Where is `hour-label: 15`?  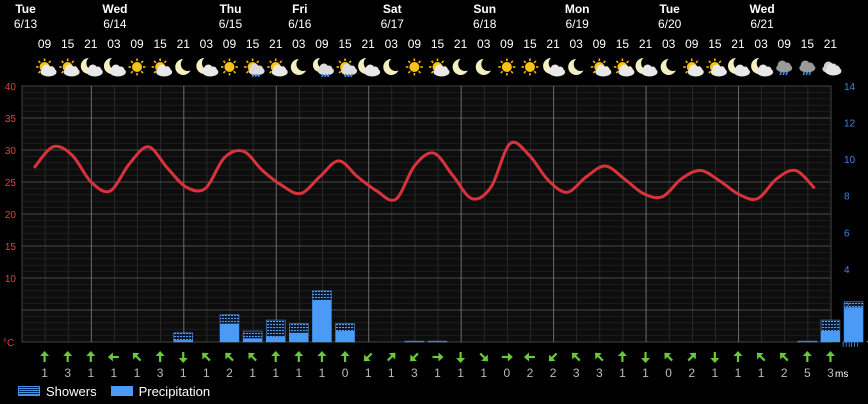
hour-label: 15 is located at coordinates (438, 44).